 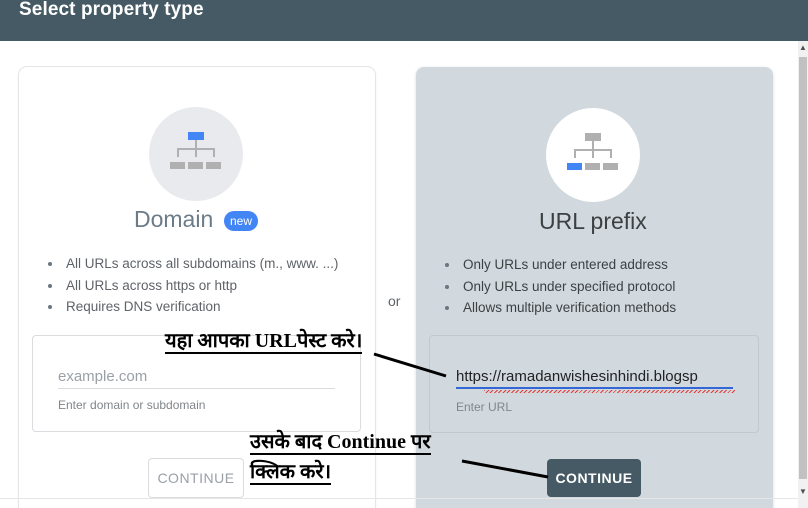 I want to click on arrow-to-url-input, so click(x=410, y=365).